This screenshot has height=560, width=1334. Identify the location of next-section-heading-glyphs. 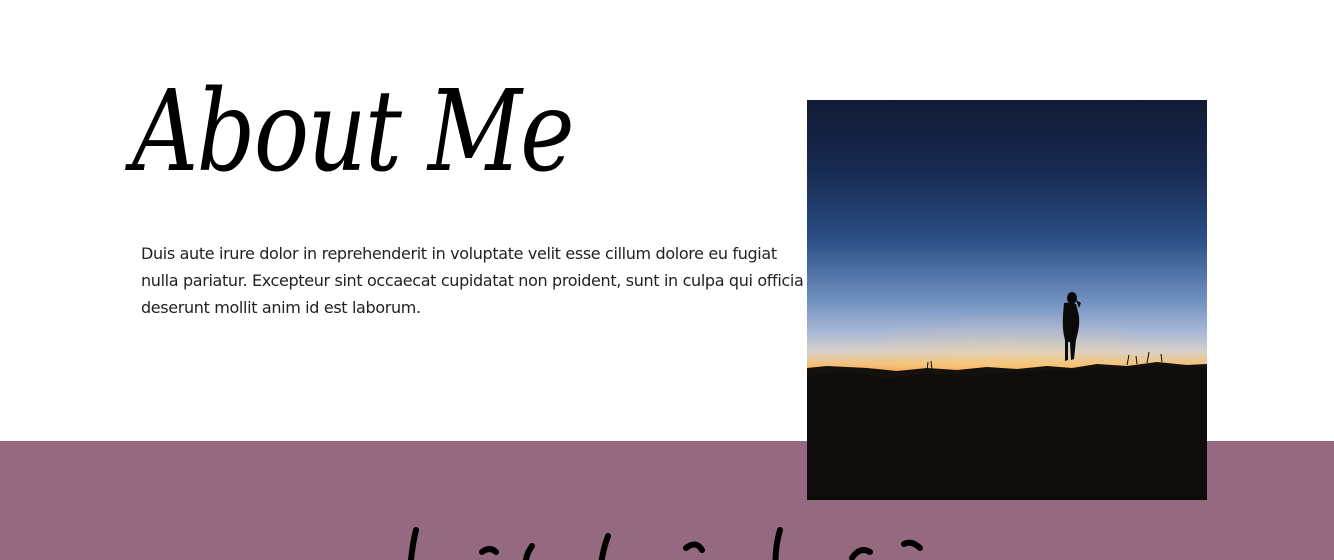
(665, 543).